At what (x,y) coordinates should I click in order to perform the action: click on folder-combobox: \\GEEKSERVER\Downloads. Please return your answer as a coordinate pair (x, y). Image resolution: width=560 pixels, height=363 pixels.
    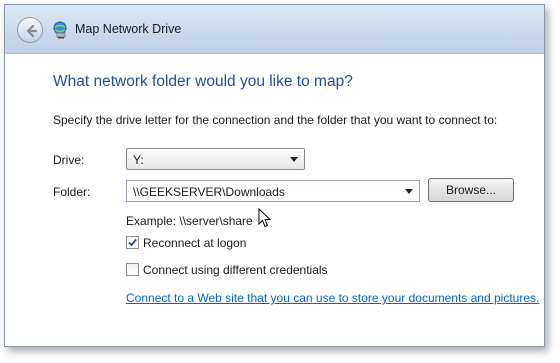
    Looking at the image, I should click on (273, 191).